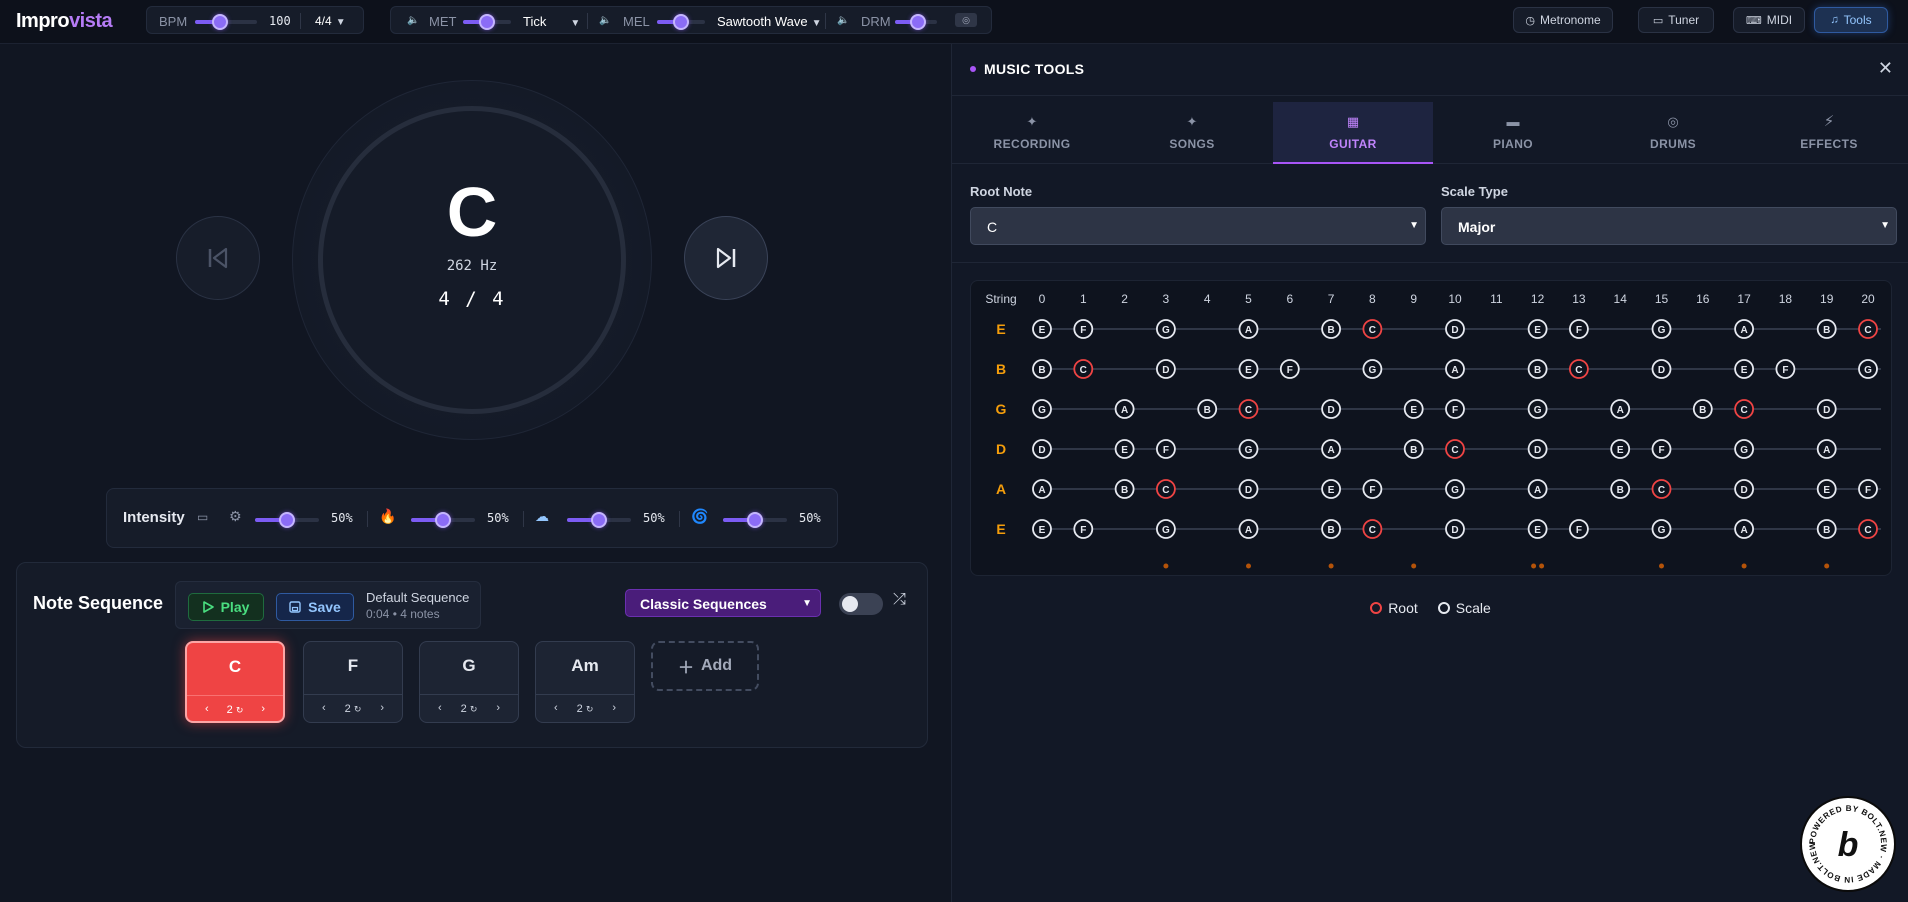 This screenshot has width=1908, height=902. I want to click on fret-number: 11, so click(1496, 299).